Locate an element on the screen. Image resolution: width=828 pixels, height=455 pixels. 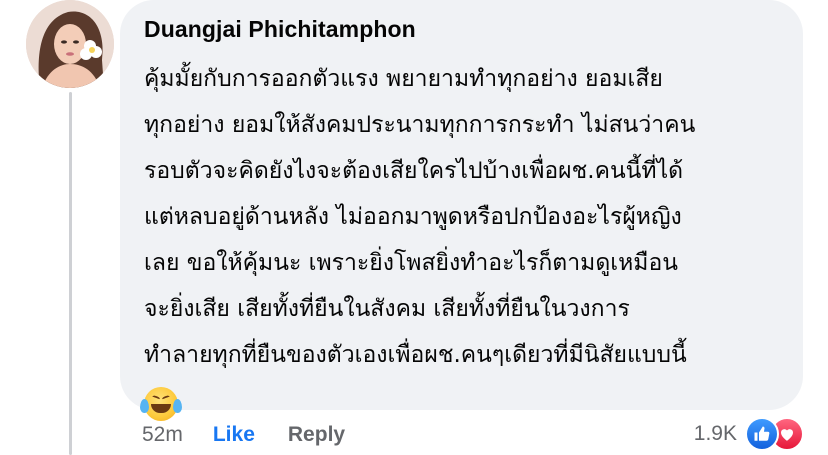
avatar is located at coordinates (70, 44).